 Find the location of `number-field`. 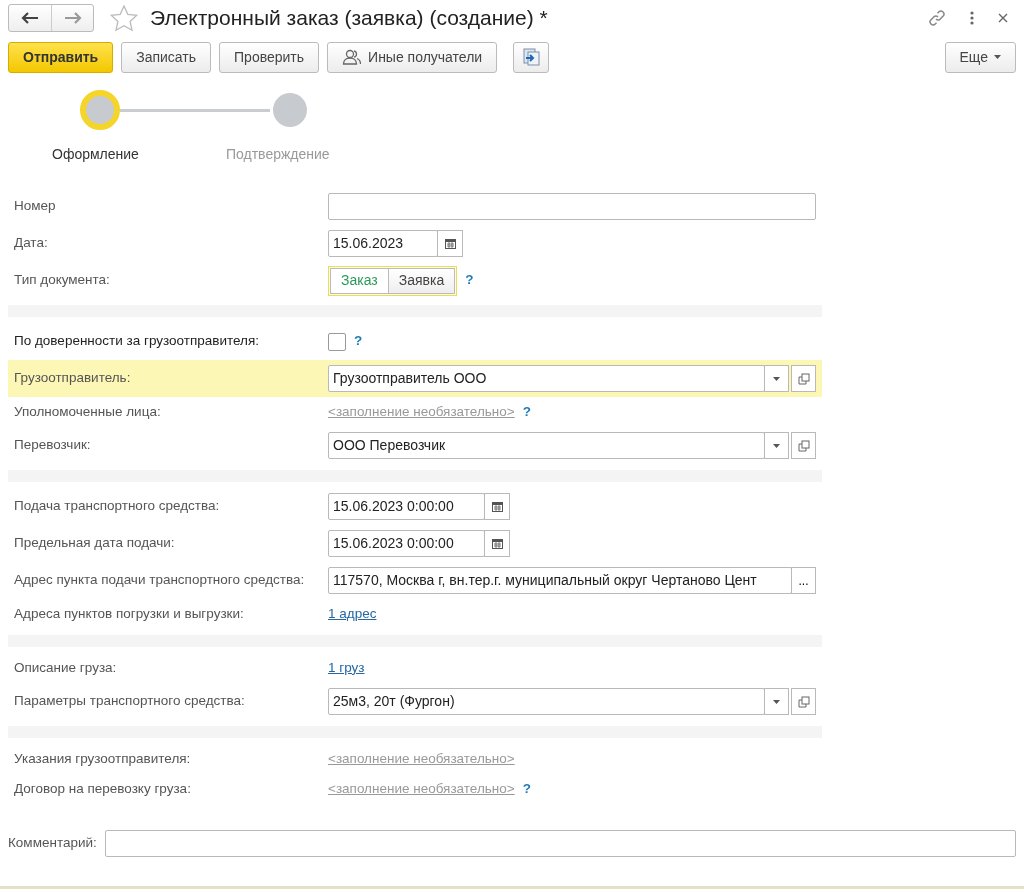

number-field is located at coordinates (572, 206).